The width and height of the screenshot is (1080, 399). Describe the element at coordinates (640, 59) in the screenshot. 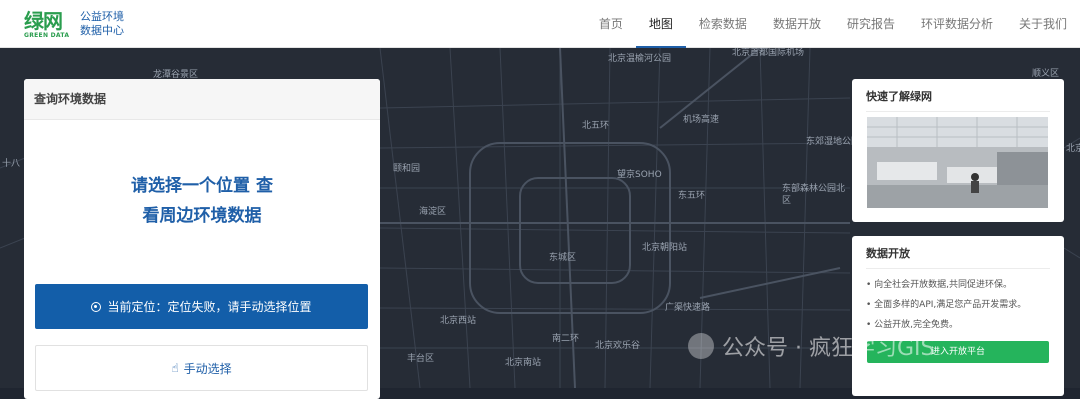

I see `map-label: 北京温榆河公园` at that location.